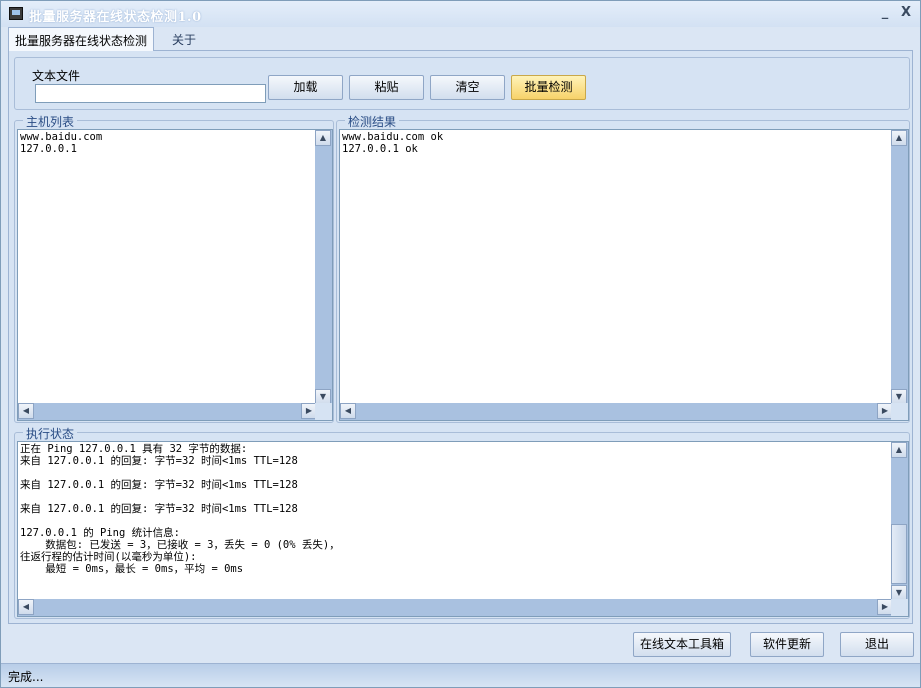 The height and width of the screenshot is (688, 921). What do you see at coordinates (467, 87) in the screenshot?
I see `clear-button: 清空` at bounding box center [467, 87].